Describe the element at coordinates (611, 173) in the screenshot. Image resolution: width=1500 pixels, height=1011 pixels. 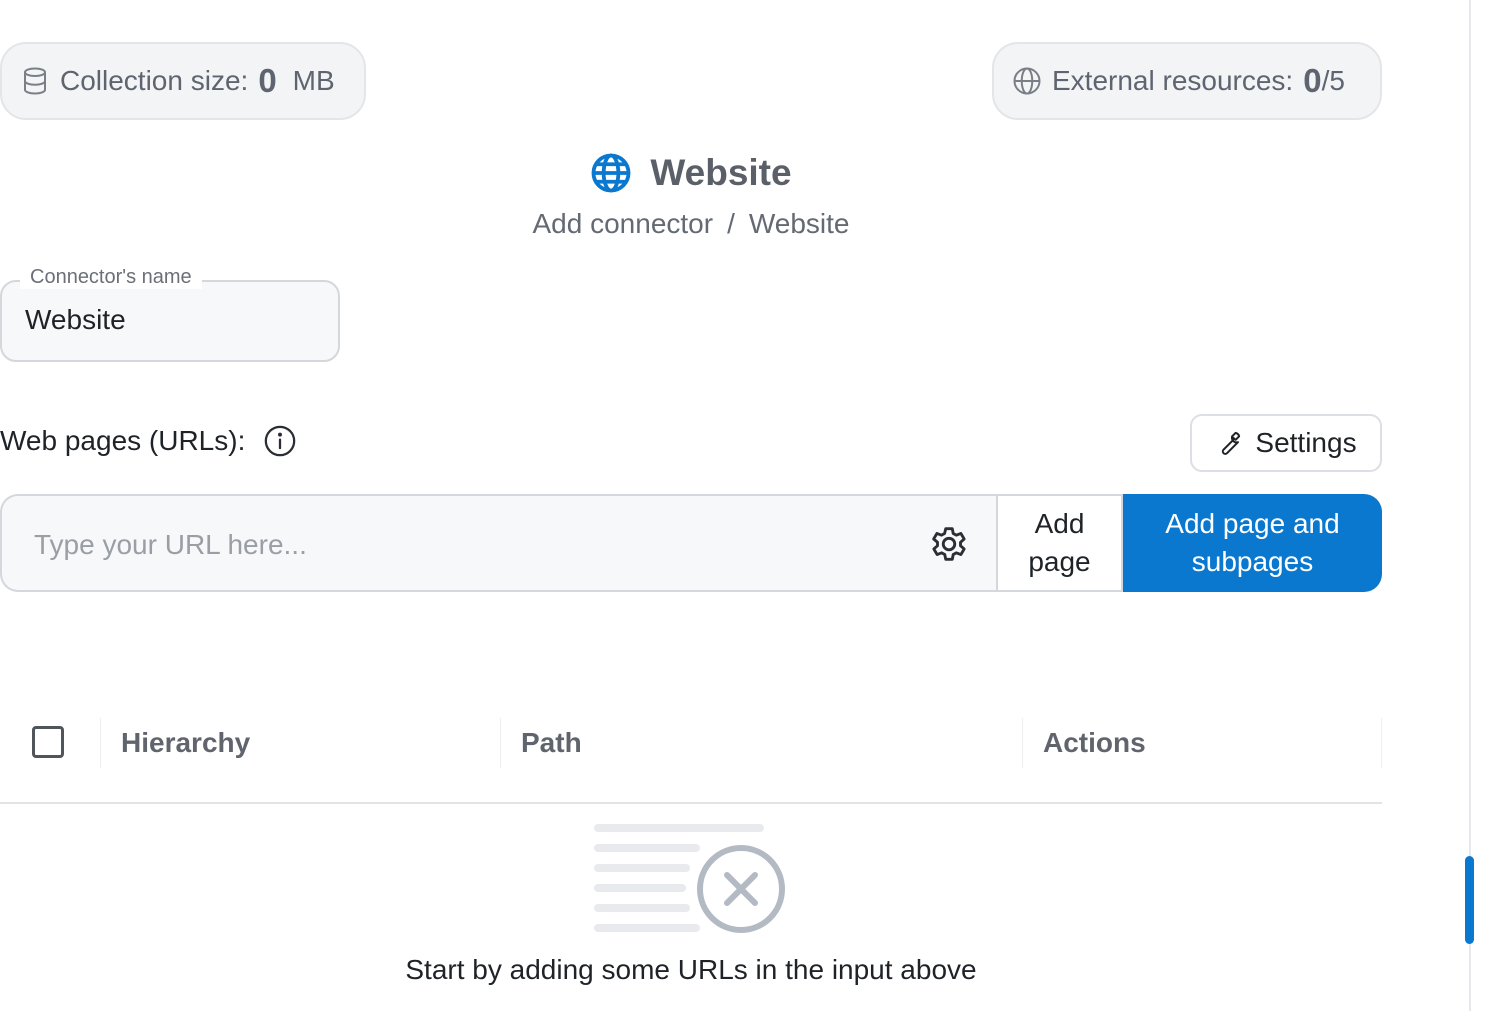
I see `globe-icon` at that location.